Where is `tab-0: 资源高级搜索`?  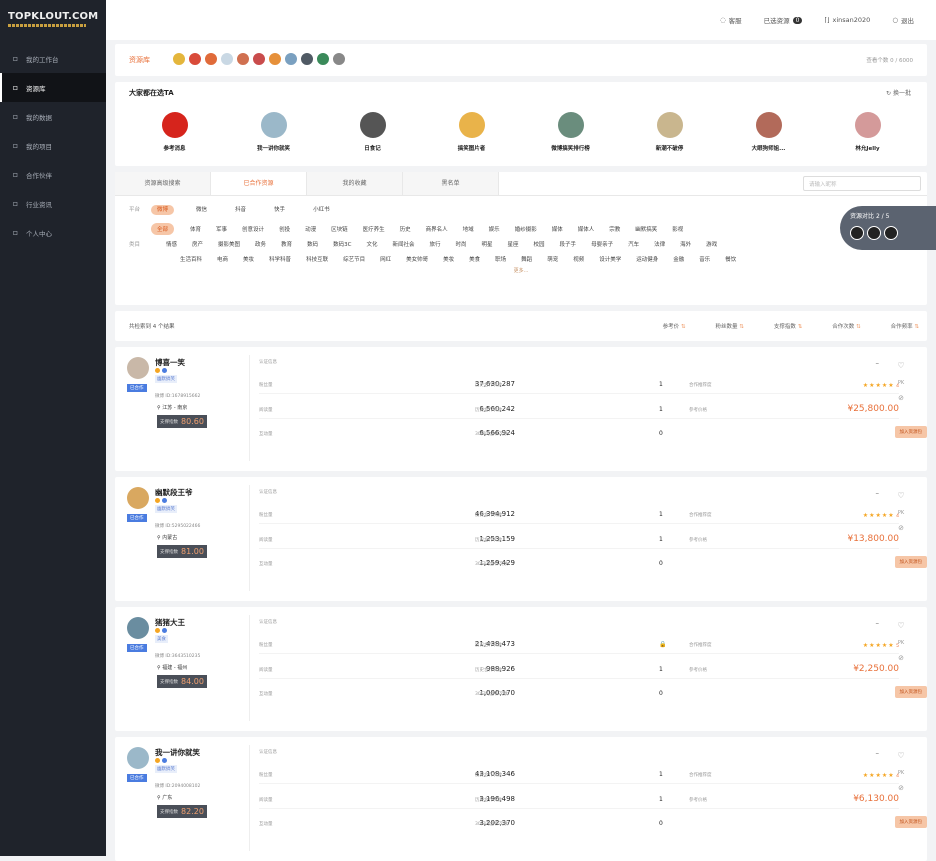
tab-0: 资源高级搜索 is located at coordinates (163, 183).